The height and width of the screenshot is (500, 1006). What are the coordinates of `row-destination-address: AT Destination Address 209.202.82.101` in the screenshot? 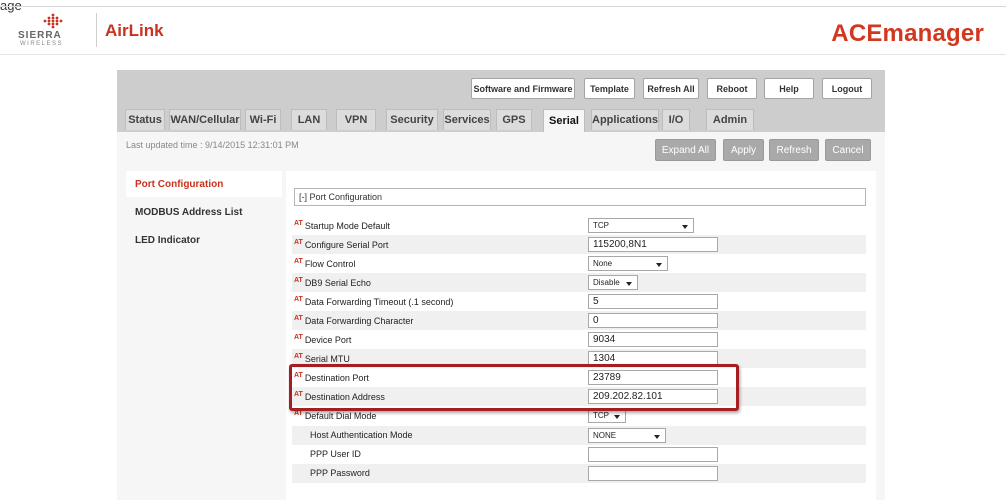 It's located at (579, 396).